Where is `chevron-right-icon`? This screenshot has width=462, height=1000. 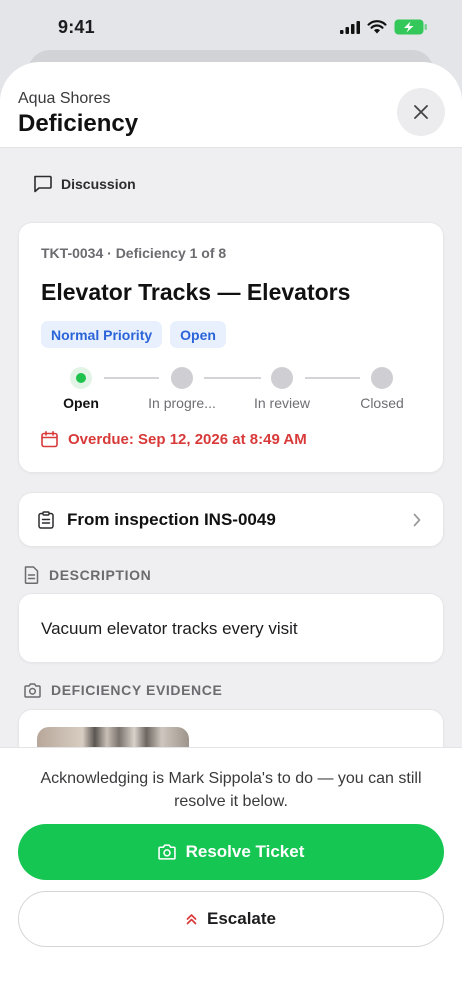
chevron-right-icon is located at coordinates (417, 520).